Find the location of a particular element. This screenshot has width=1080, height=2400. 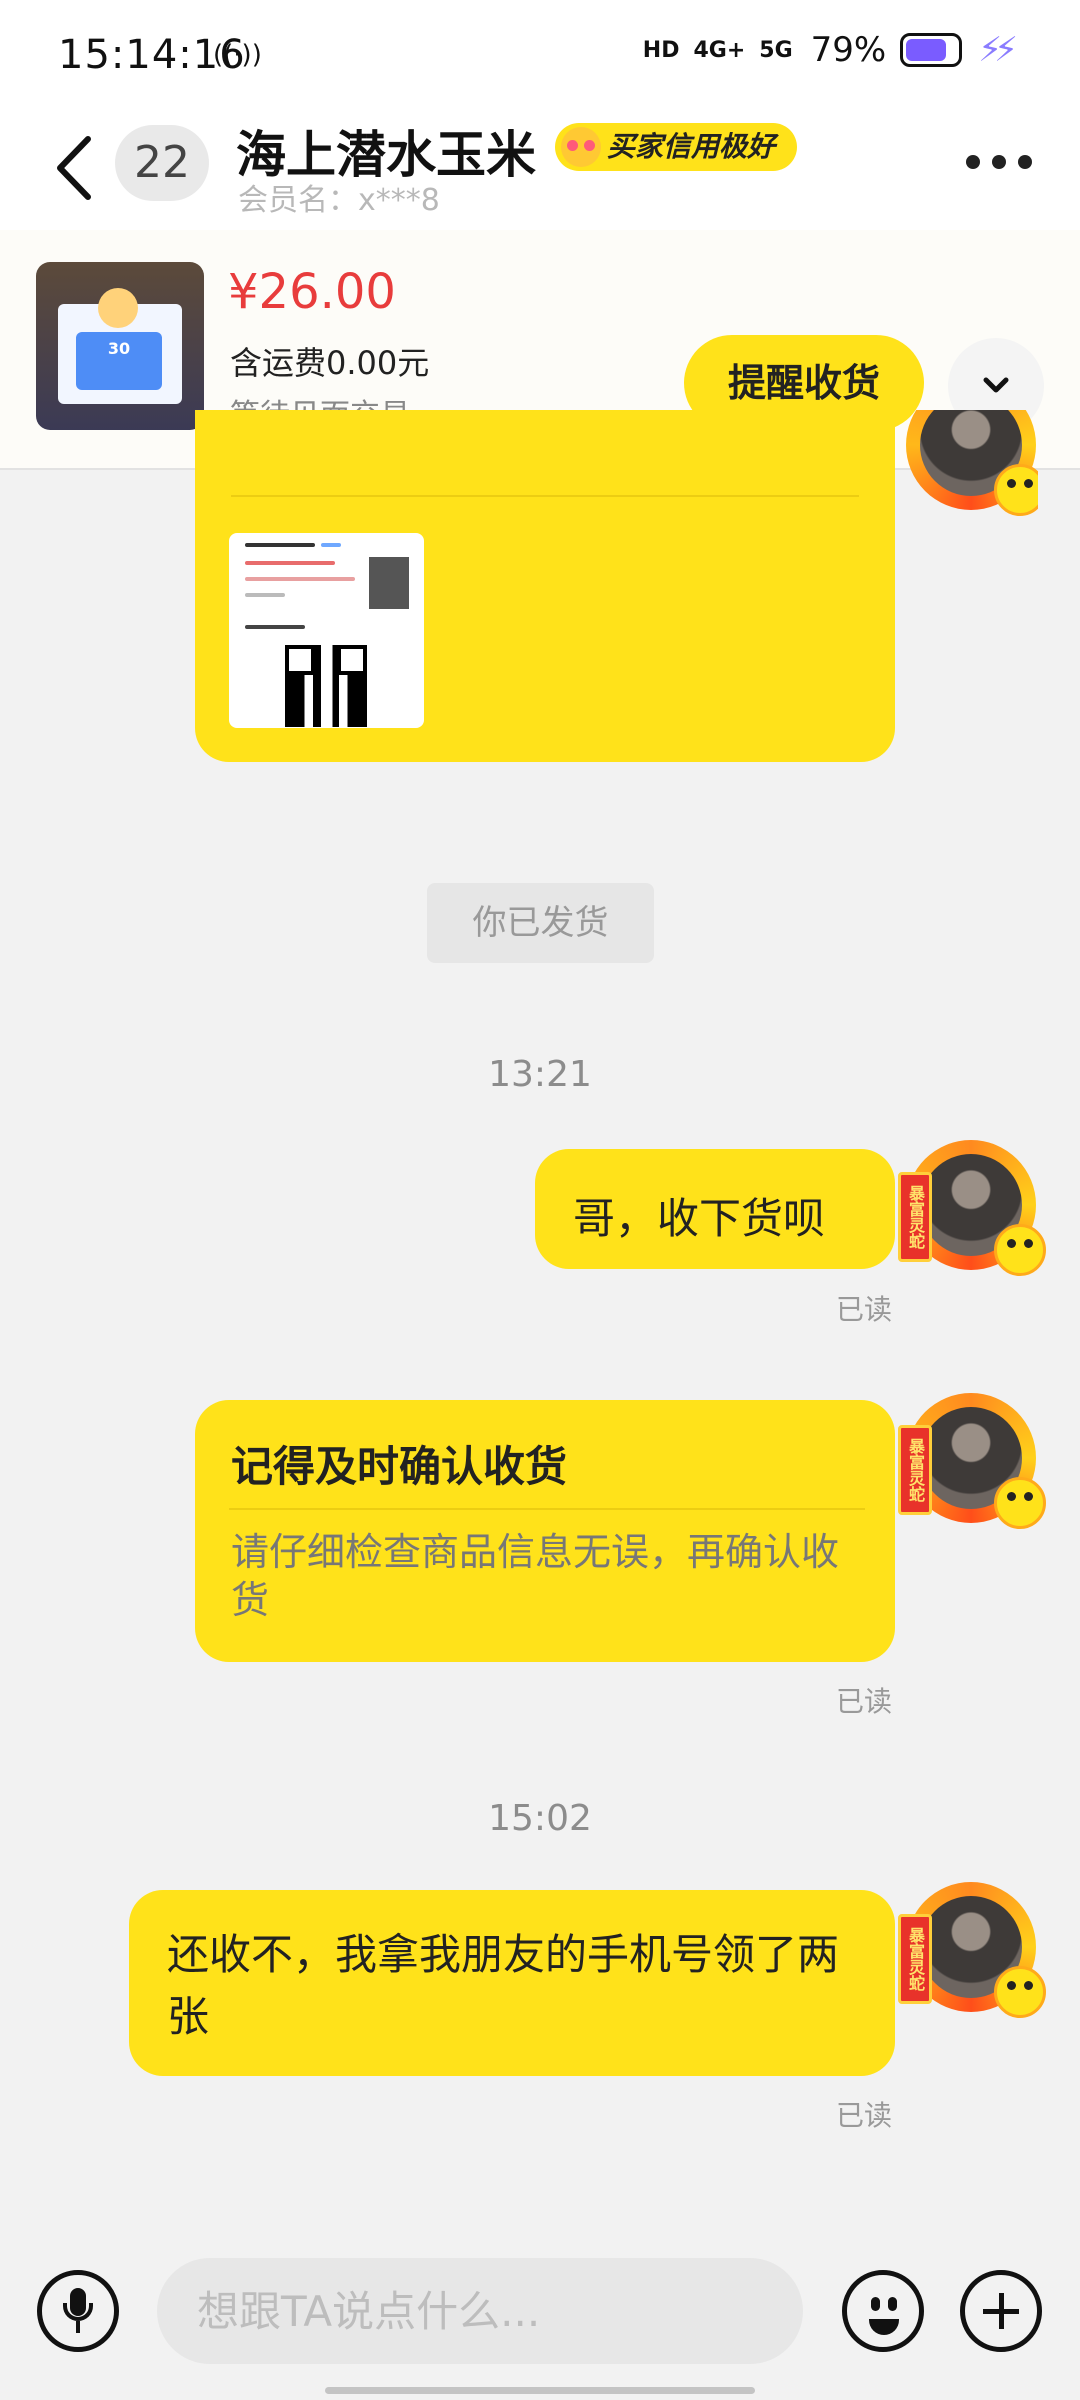

battery-level is located at coordinates (926, 50).